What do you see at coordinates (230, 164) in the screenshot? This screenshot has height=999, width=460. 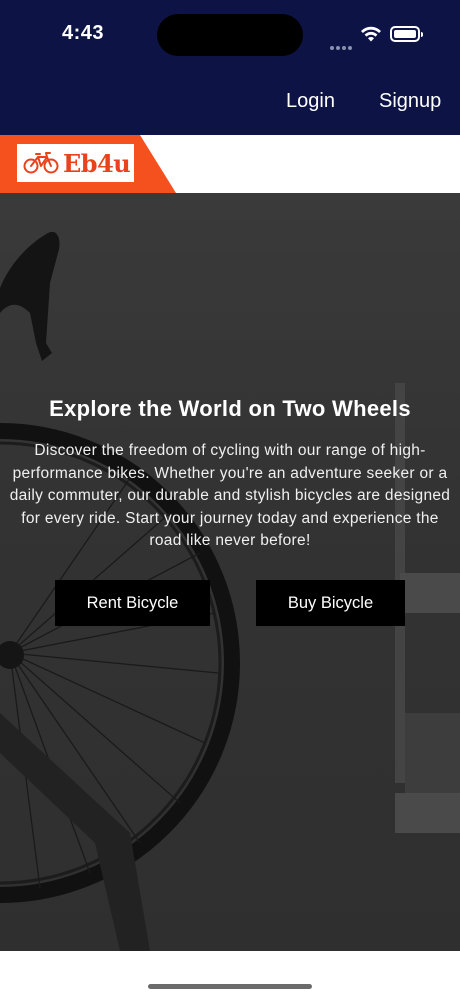 I see `logo-band: Eb4u` at bounding box center [230, 164].